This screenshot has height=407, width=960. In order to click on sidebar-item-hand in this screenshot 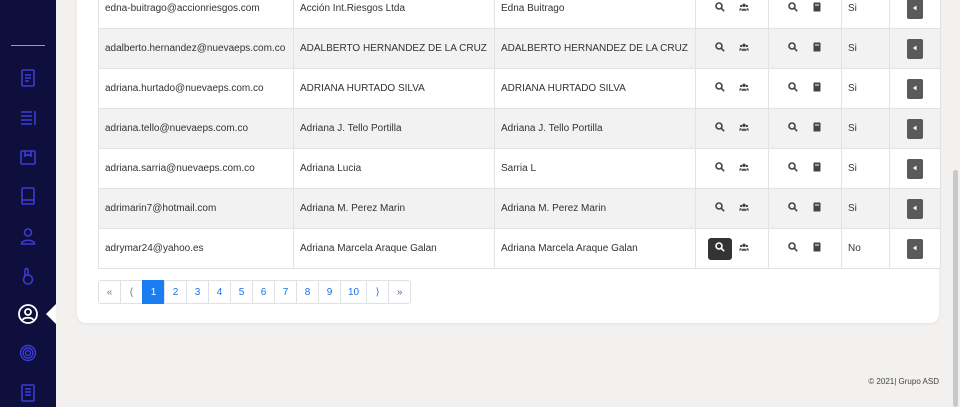, I will do `click(28, 276)`.